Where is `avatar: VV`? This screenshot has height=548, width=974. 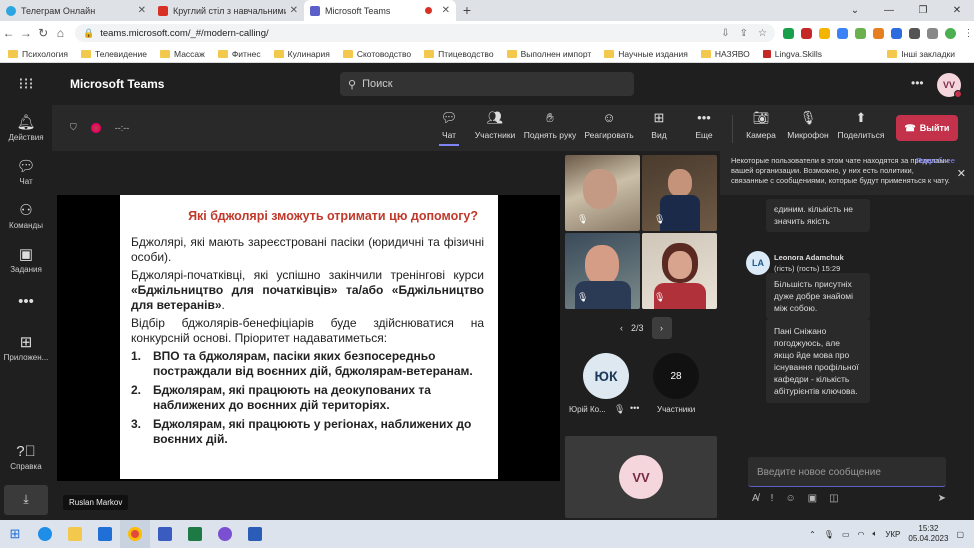
avatar: VV is located at coordinates (949, 85).